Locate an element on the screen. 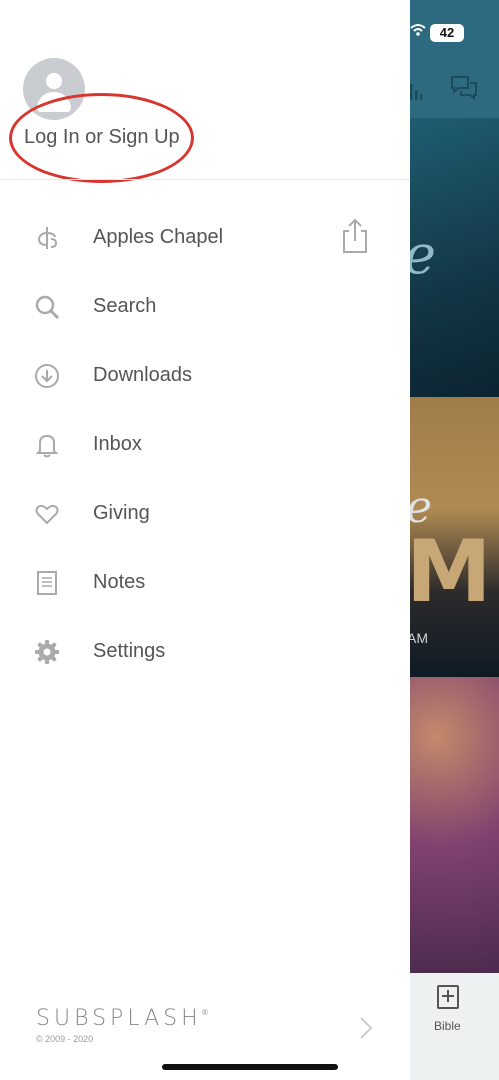 The height and width of the screenshot is (1080, 499). menu-item-label: Giving is located at coordinates (121, 513).